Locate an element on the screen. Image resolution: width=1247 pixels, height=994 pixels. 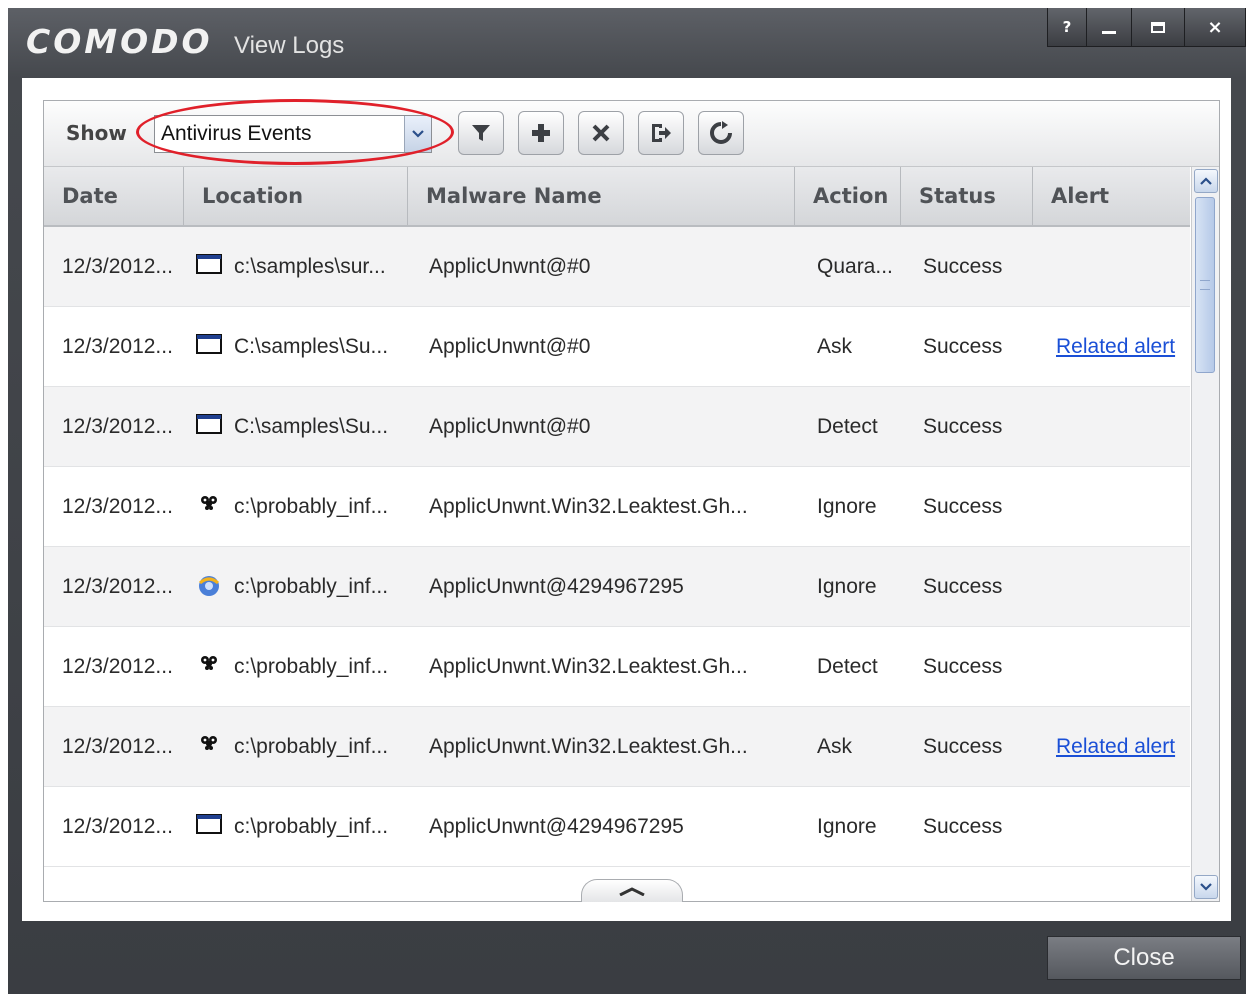
close-icon: × is located at coordinates (1215, 27).